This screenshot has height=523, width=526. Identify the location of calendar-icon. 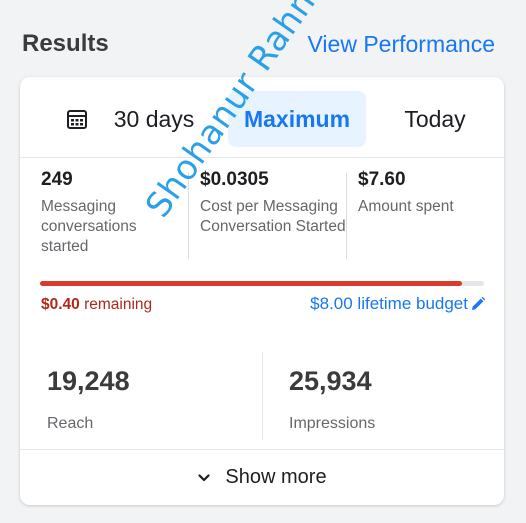
(76, 119).